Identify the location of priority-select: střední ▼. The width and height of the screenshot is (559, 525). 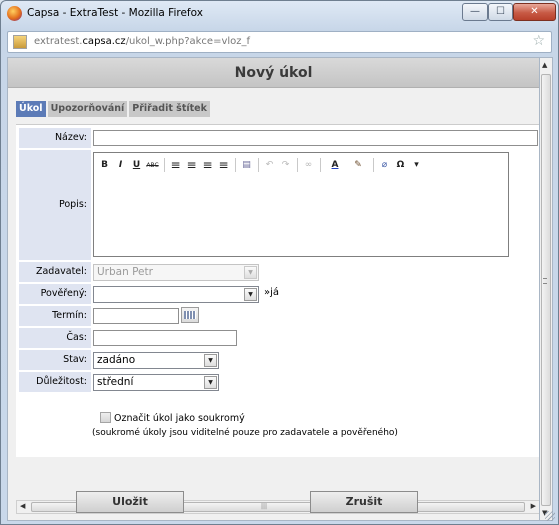
(156, 382).